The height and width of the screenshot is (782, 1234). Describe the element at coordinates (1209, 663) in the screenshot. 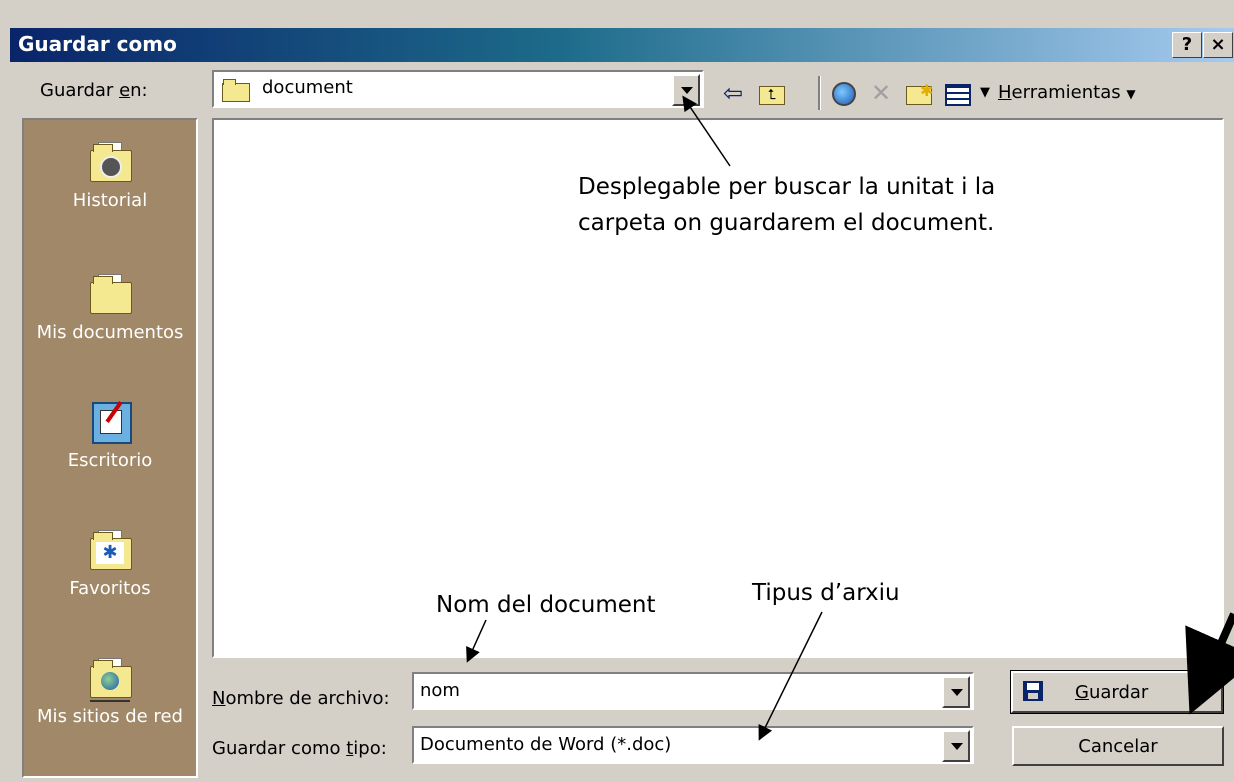

I see `arrow-save-button` at that location.